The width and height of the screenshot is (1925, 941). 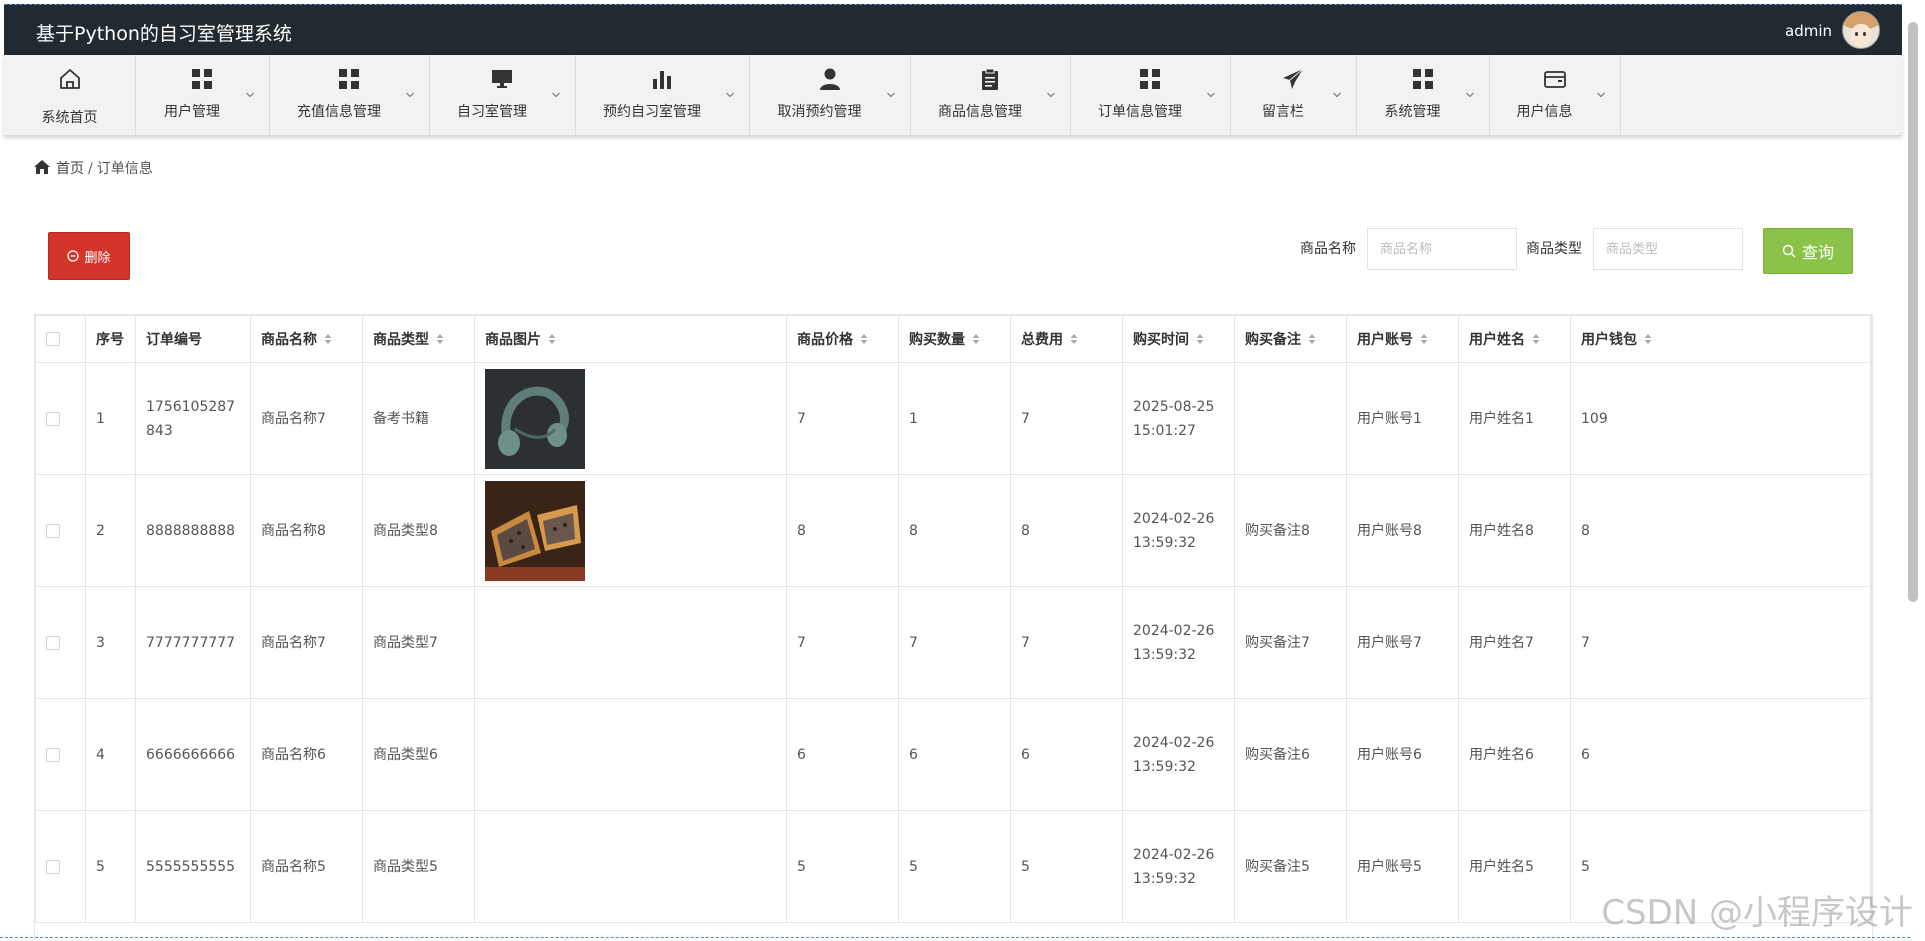 I want to click on nav-item-label: 留言栏, so click(x=1283, y=112).